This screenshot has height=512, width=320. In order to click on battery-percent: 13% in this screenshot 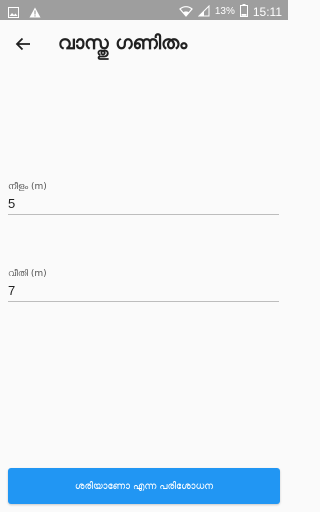, I will do `click(224, 11)`.